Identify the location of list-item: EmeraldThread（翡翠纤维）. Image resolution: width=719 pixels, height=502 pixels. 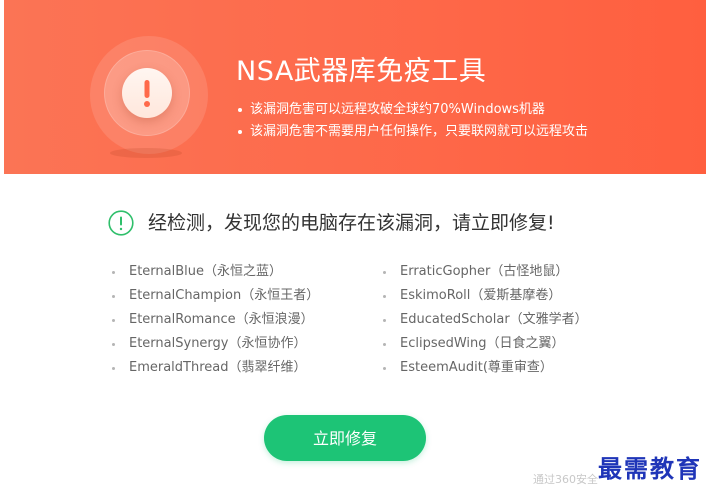
(215, 368).